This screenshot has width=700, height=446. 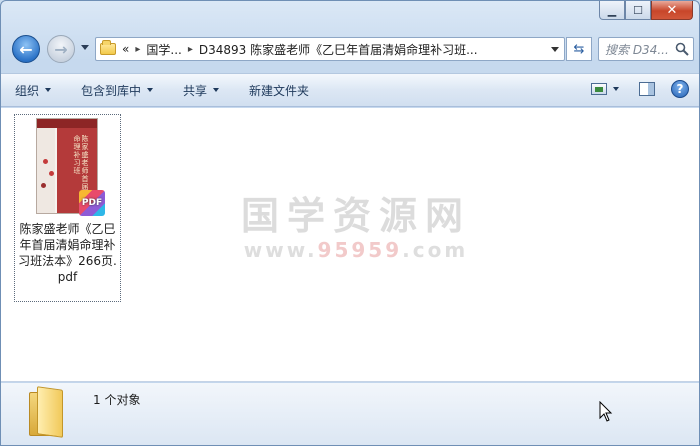 I want to click on new-folder-label: 新建文件夹, so click(x=279, y=90).